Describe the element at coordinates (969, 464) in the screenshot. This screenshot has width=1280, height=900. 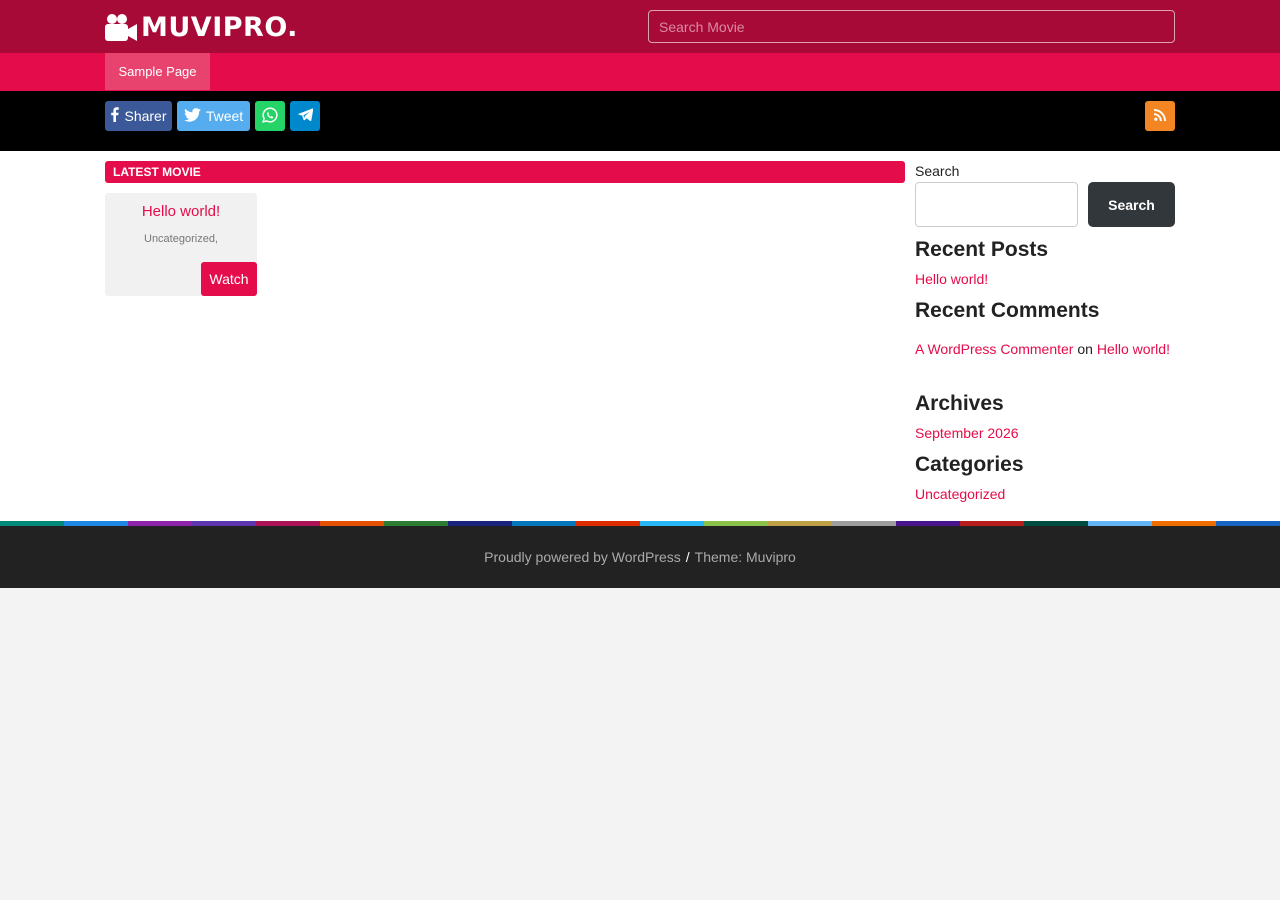
I see `categories-heading: Categories` at that location.